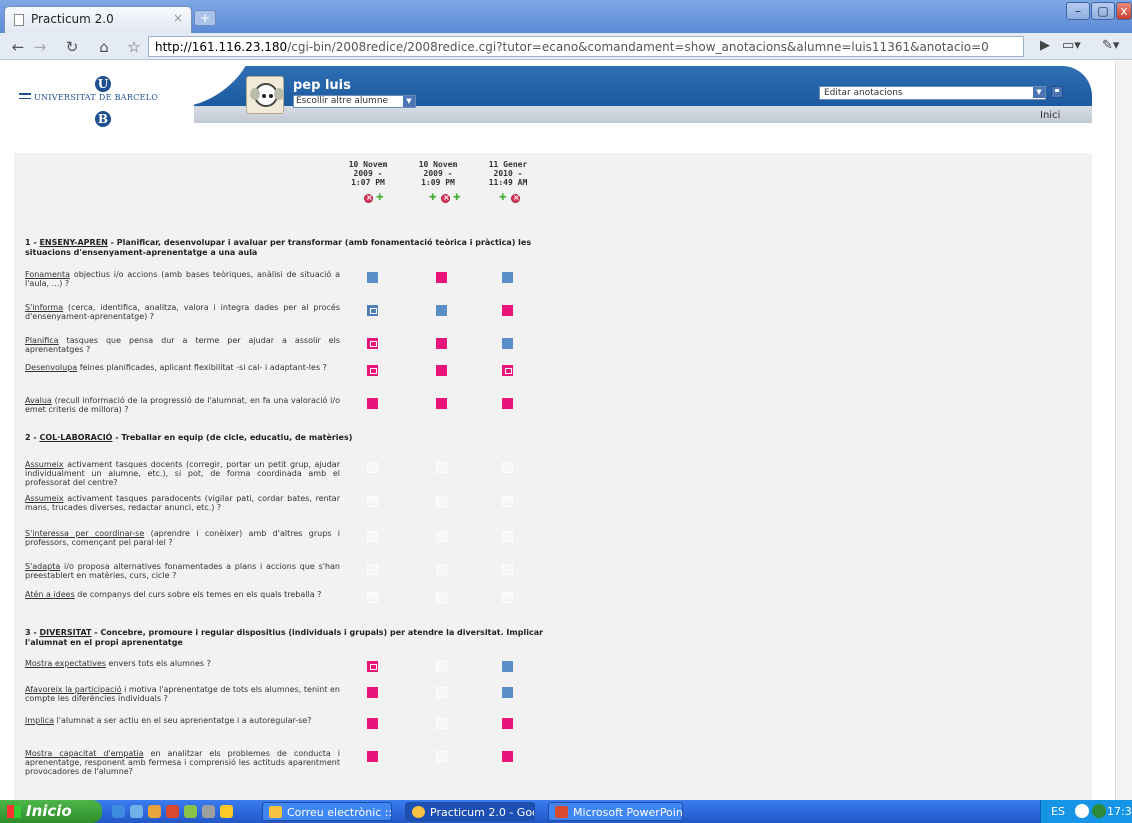 Image resolution: width=1132 pixels, height=823 pixels. Describe the element at coordinates (39, 720) in the screenshot. I see `criterion-link: Implica` at that location.